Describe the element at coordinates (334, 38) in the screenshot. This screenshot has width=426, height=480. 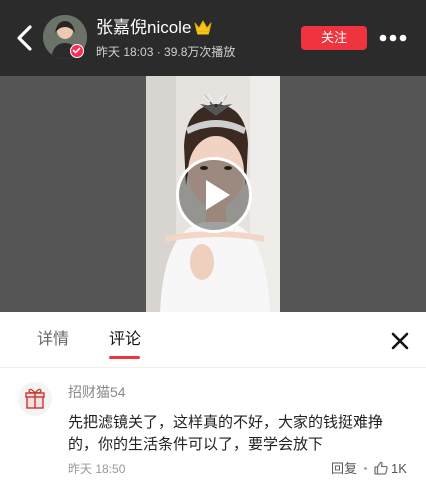
I see `follow-button: 关注` at that location.